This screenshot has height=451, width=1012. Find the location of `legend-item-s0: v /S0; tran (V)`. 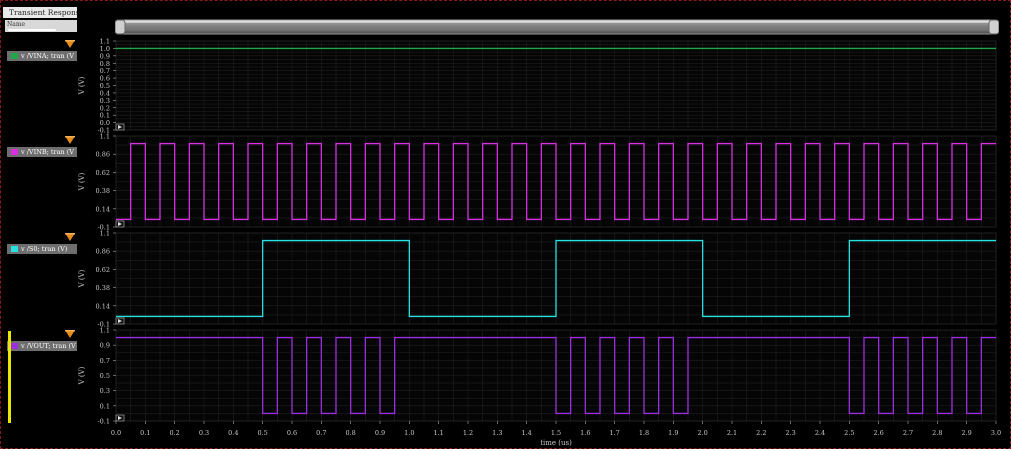

legend-item-s0: v /S0; tran (V) is located at coordinates (42, 249).